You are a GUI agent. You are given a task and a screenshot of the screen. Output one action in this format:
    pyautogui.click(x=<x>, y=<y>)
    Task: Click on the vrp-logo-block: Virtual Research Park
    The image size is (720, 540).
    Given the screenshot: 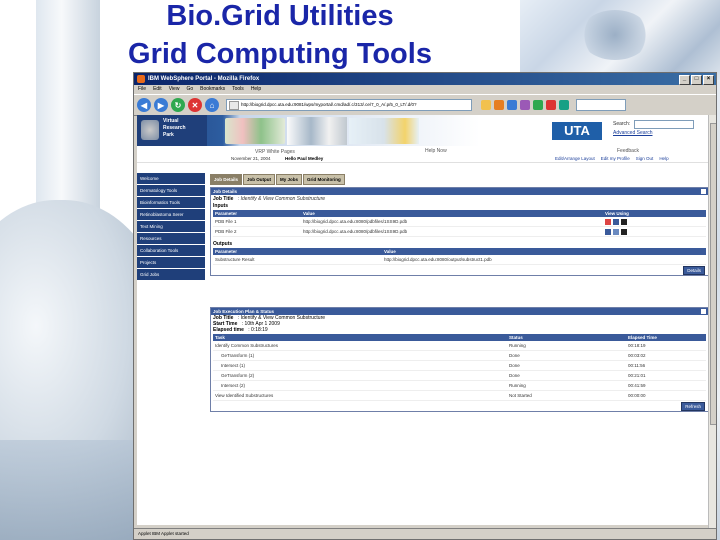 What is the action you would take?
    pyautogui.click(x=172, y=130)
    